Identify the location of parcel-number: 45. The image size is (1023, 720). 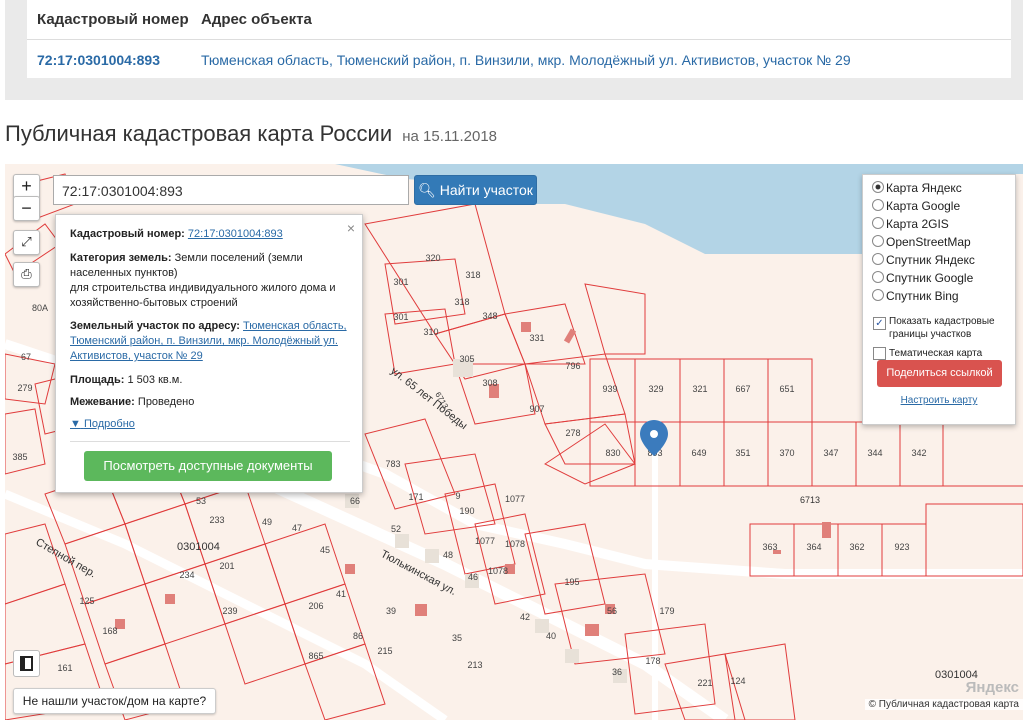
(325, 550).